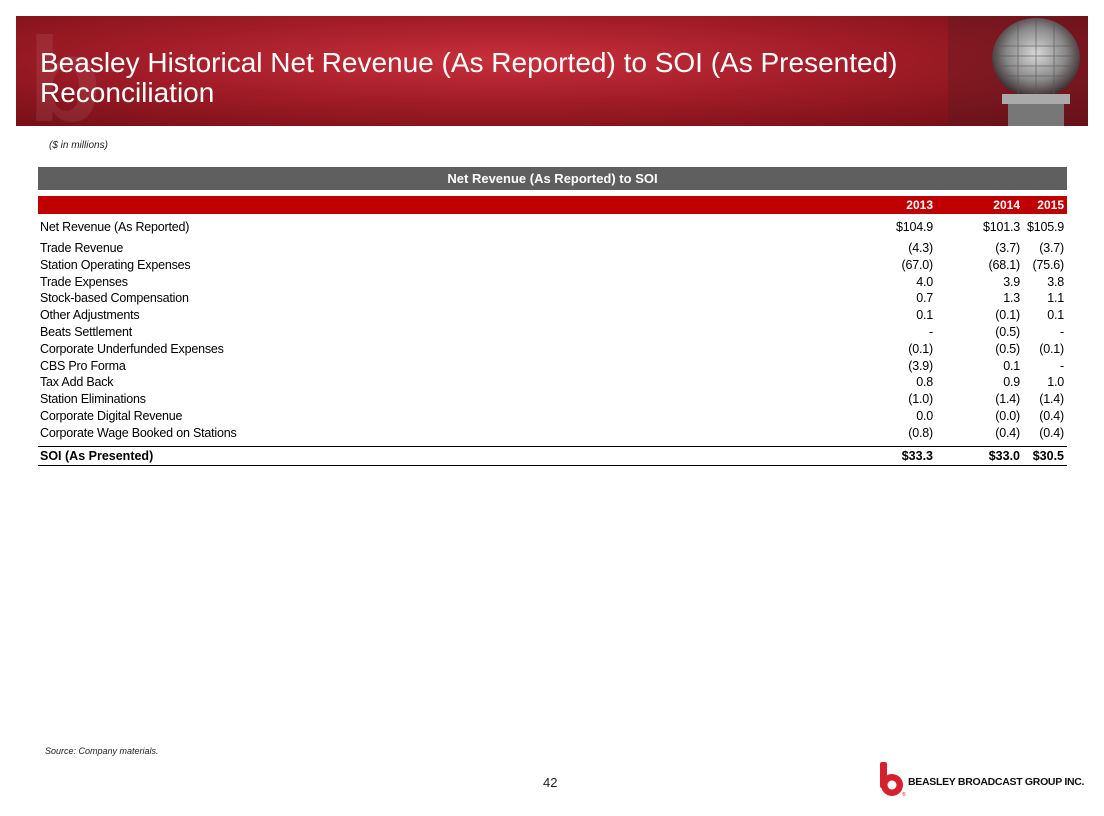  I want to click on value-2013: $104.9, so click(914, 227).